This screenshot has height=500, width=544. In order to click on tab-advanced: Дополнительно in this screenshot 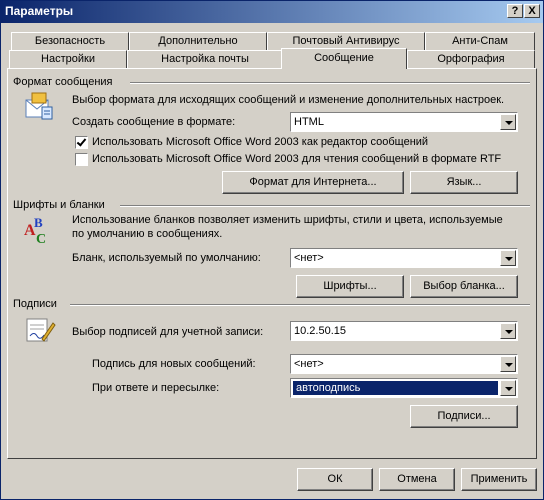, I will do `click(198, 41)`.